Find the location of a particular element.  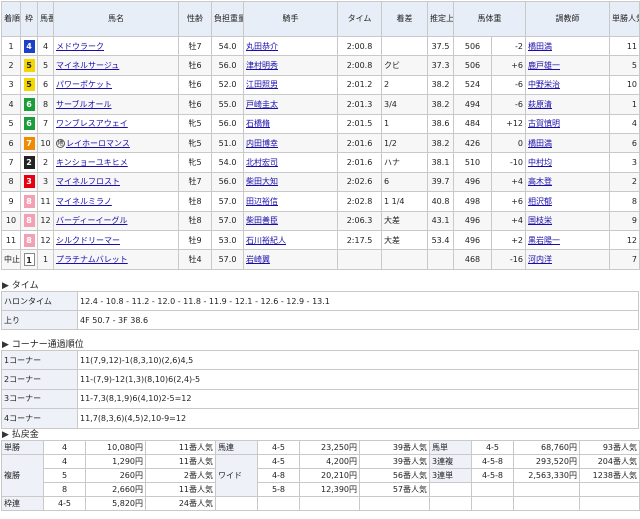

weight-carried-cell: 52.0 is located at coordinates (227, 85).